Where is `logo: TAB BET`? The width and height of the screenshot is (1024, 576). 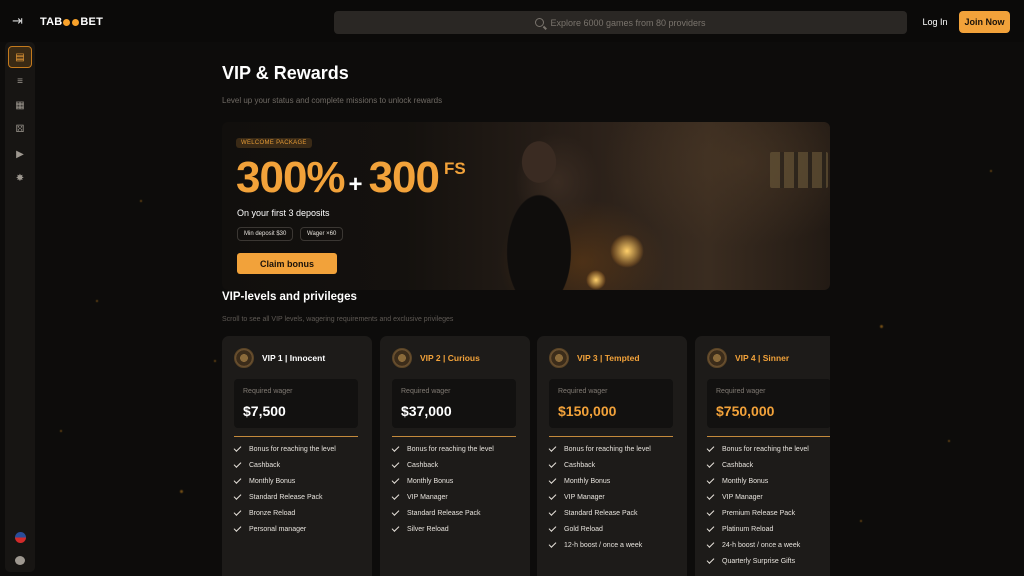
logo: TAB BET is located at coordinates (71, 22).